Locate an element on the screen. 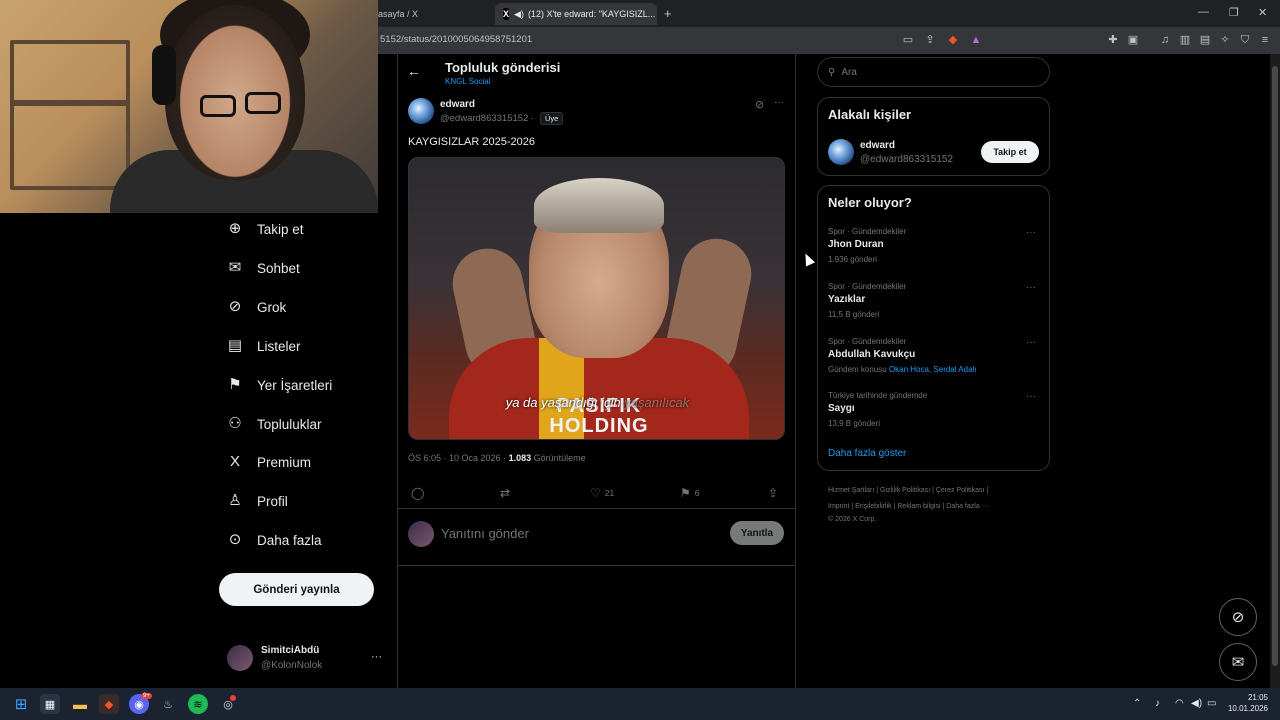  nav-label: Topluluklar is located at coordinates (289, 424).